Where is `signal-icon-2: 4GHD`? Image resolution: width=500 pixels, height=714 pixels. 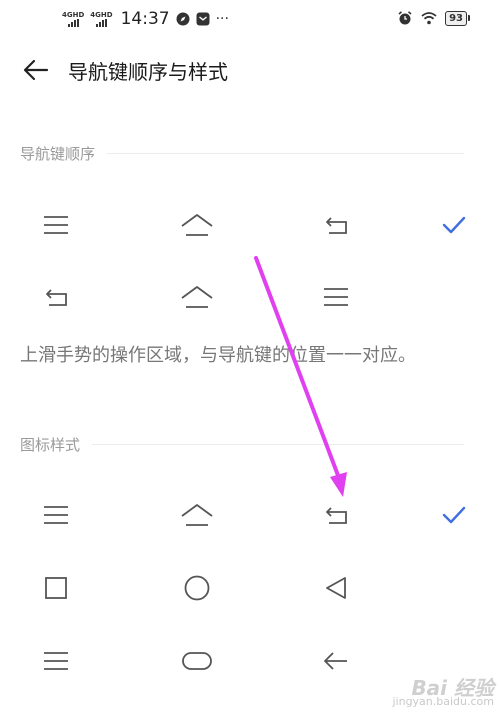 signal-icon-2: 4GHD is located at coordinates (101, 18).